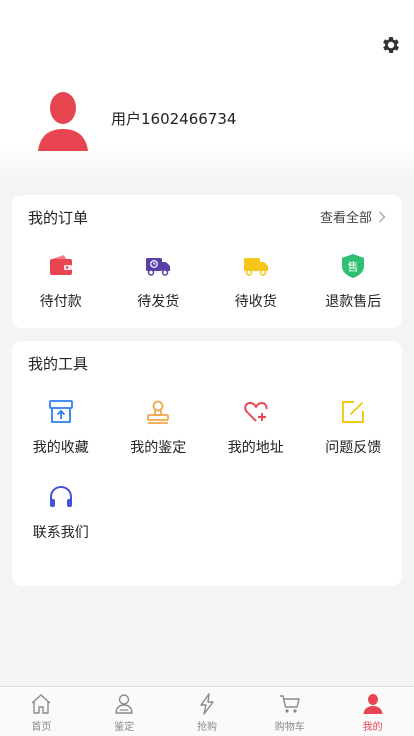 Image resolution: width=414 pixels, height=736 pixels. What do you see at coordinates (256, 282) in the screenshot?
I see `order-pending-receipt: 待收货` at bounding box center [256, 282].